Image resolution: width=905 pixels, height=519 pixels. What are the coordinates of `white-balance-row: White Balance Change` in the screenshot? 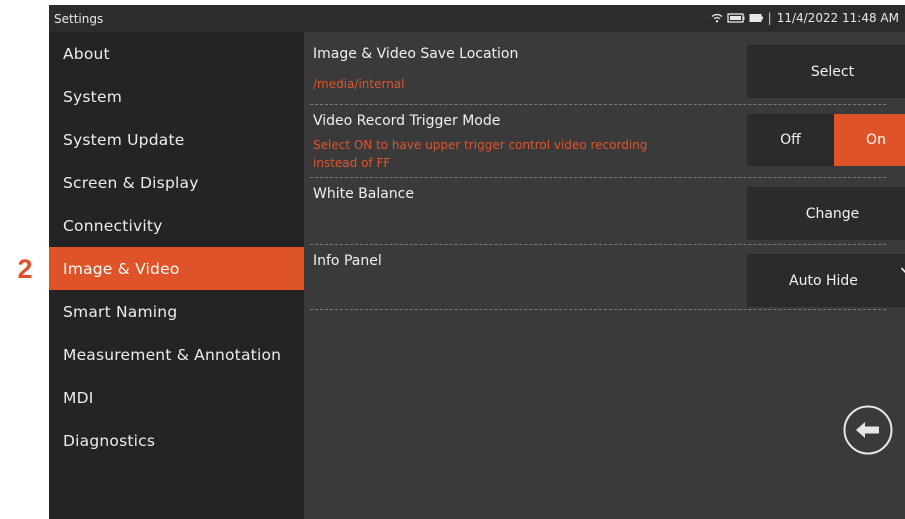 It's located at (607, 212).